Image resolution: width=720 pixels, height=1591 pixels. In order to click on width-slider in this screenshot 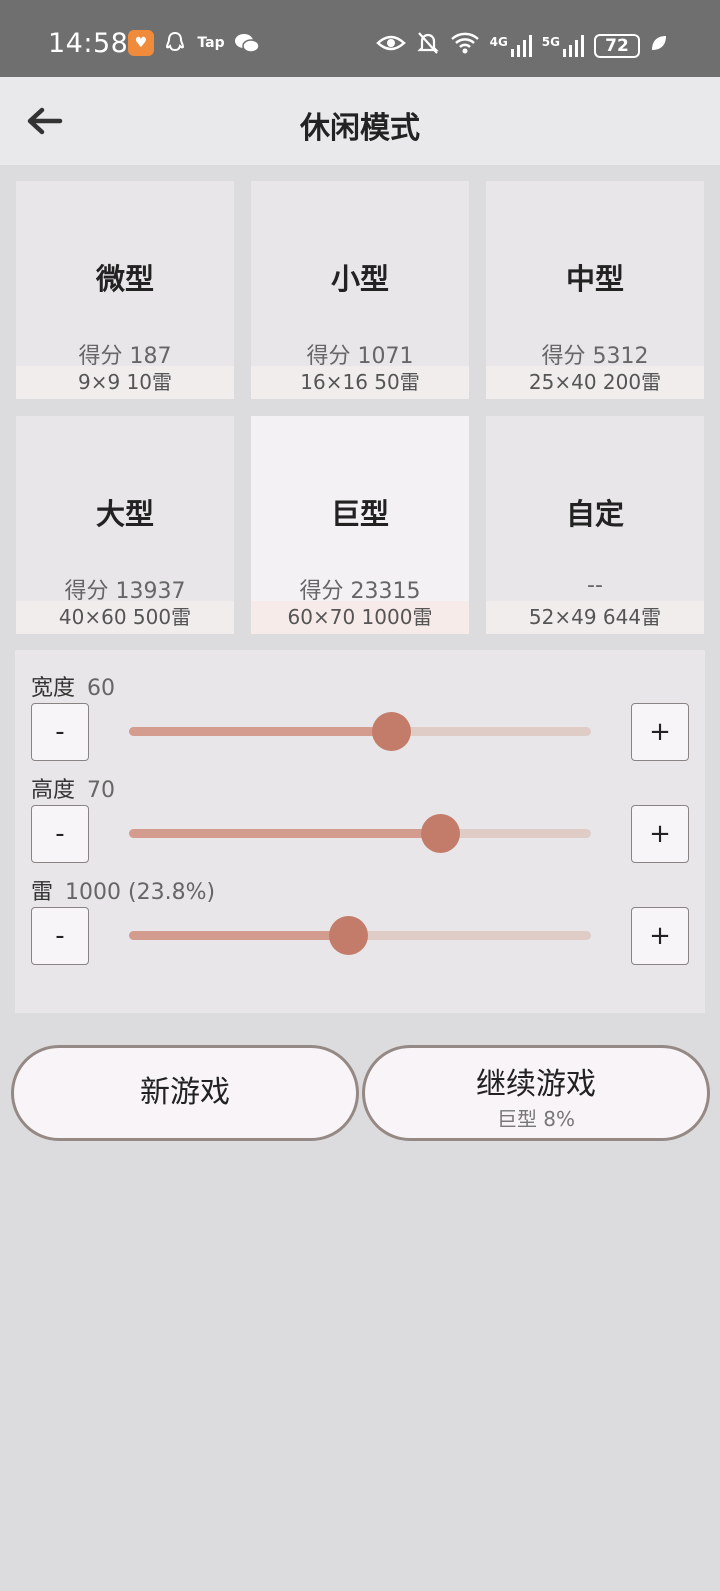, I will do `click(360, 731)`.